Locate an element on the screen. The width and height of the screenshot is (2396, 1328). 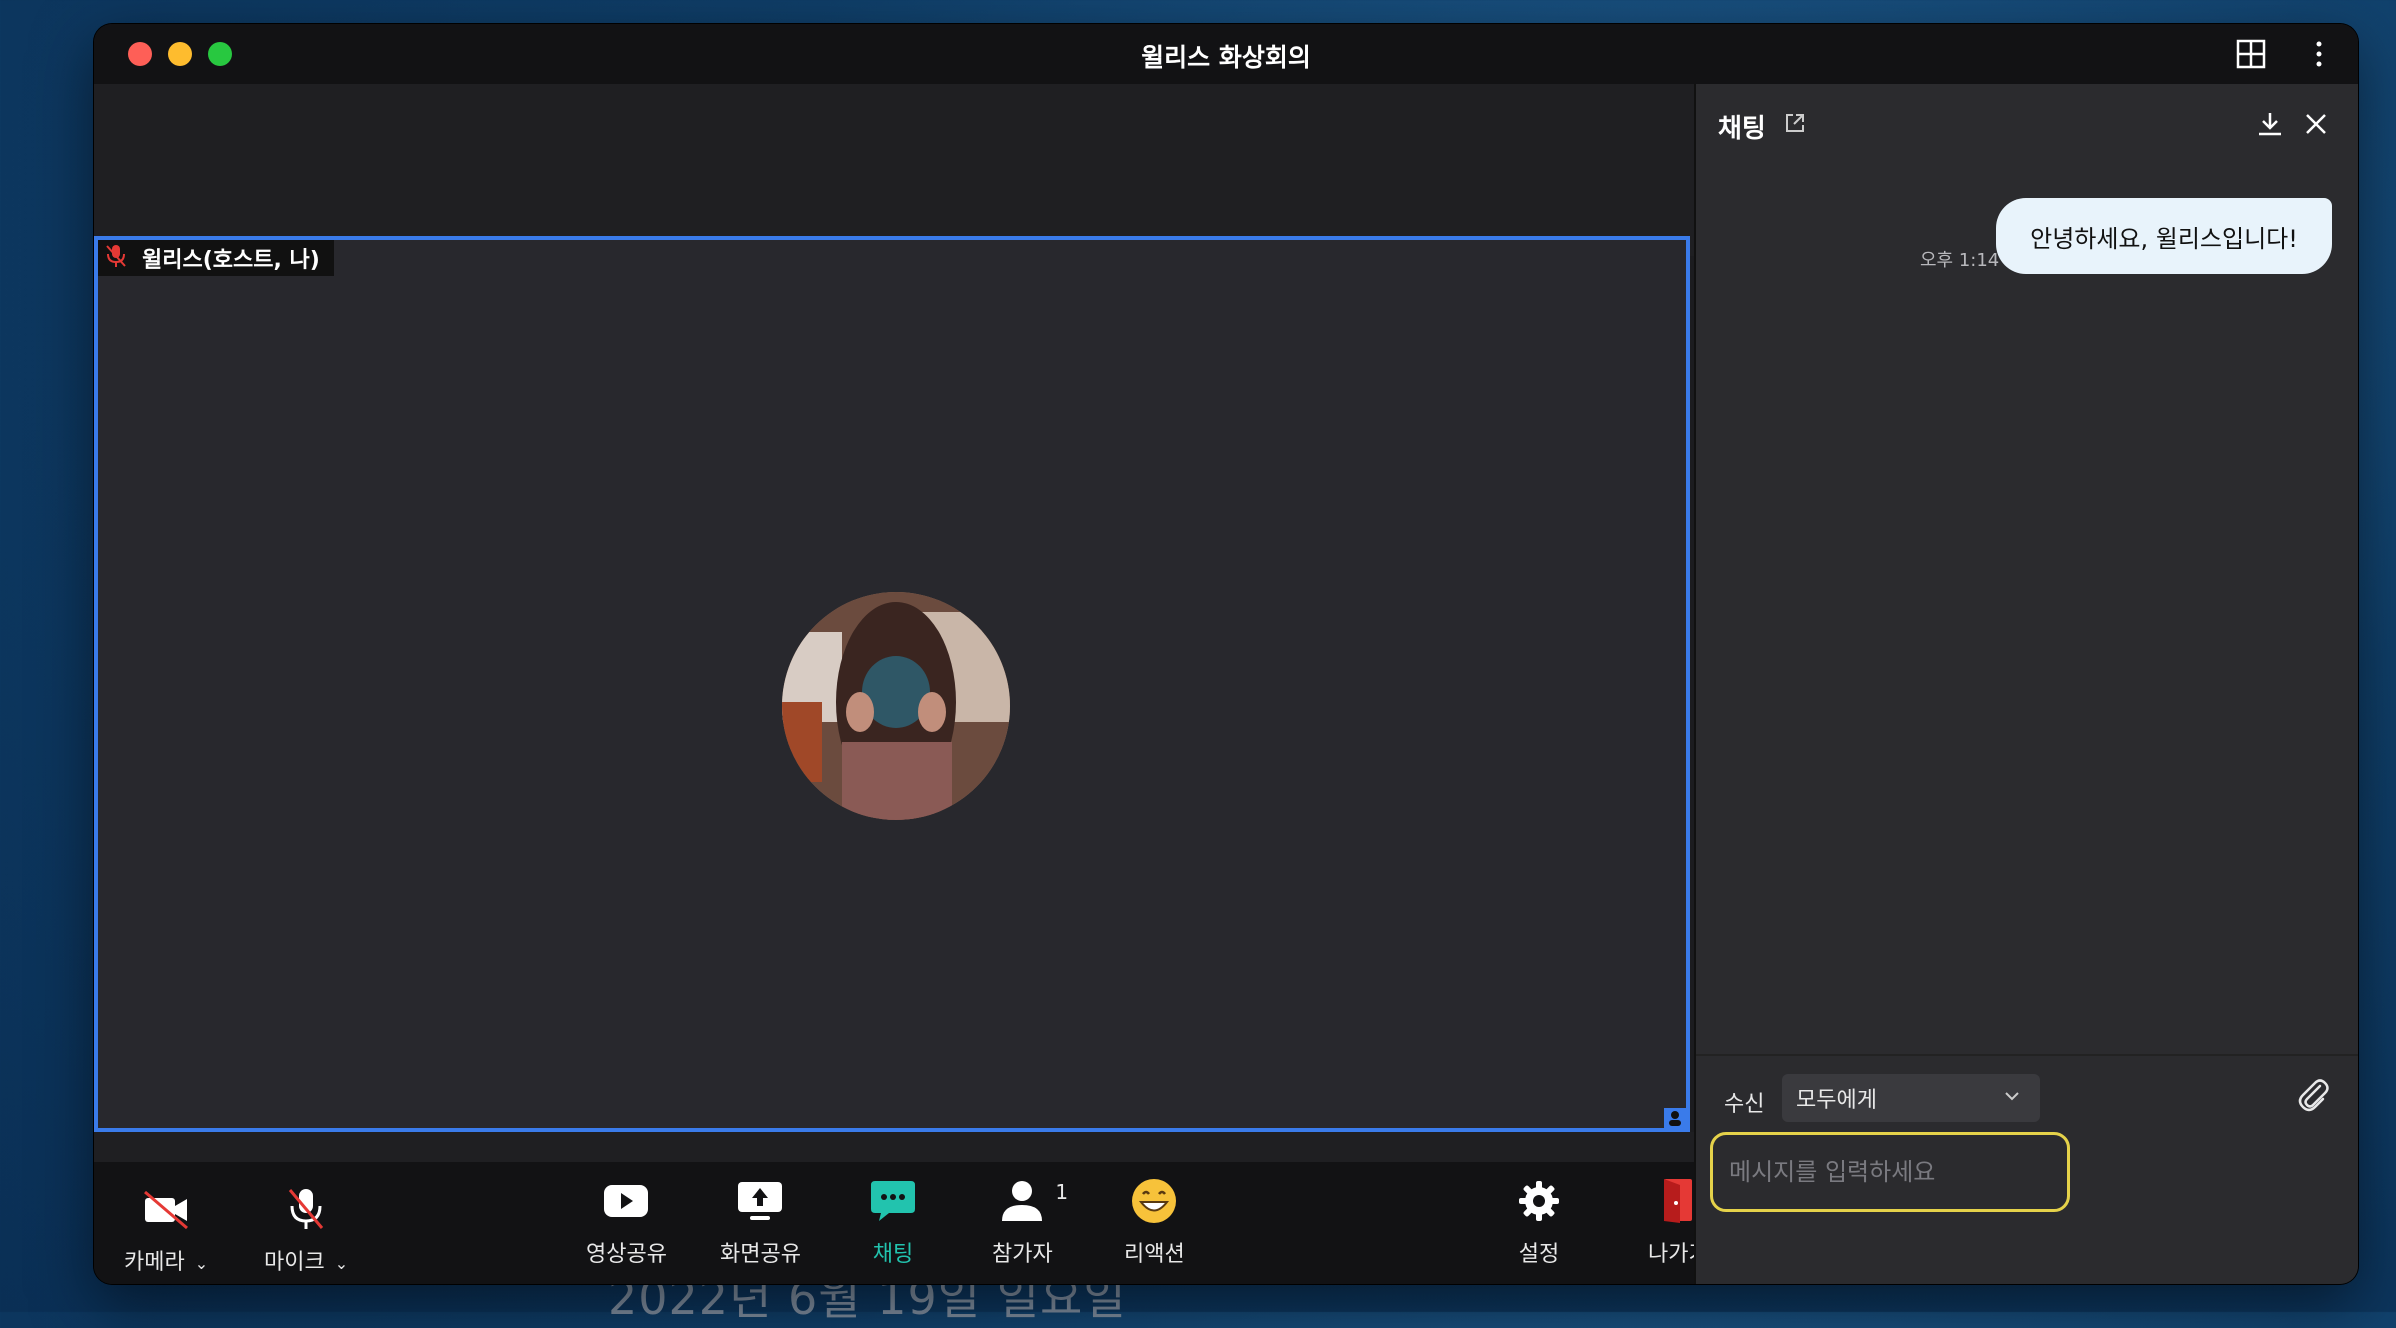
participant-avatar is located at coordinates (896, 706).